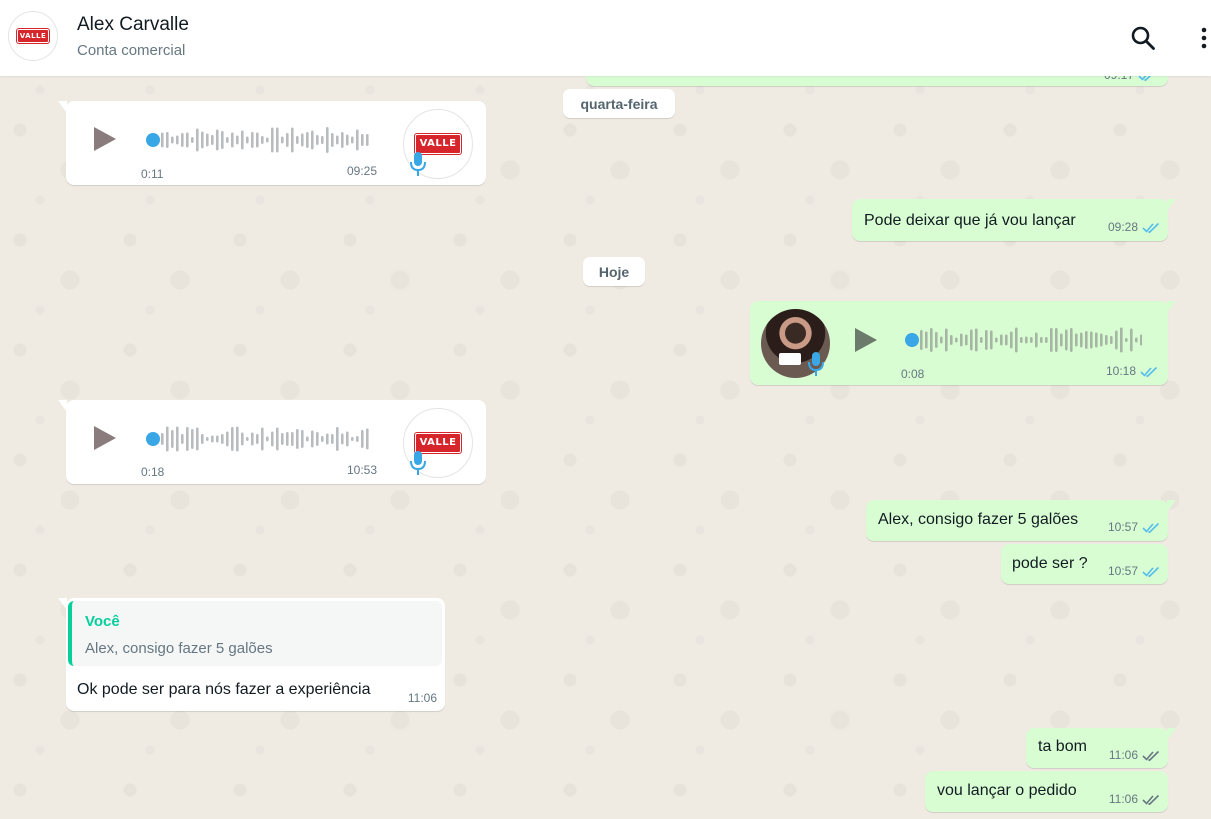 The image size is (1211, 819). I want to click on message-time: 10:18, so click(1120, 371).